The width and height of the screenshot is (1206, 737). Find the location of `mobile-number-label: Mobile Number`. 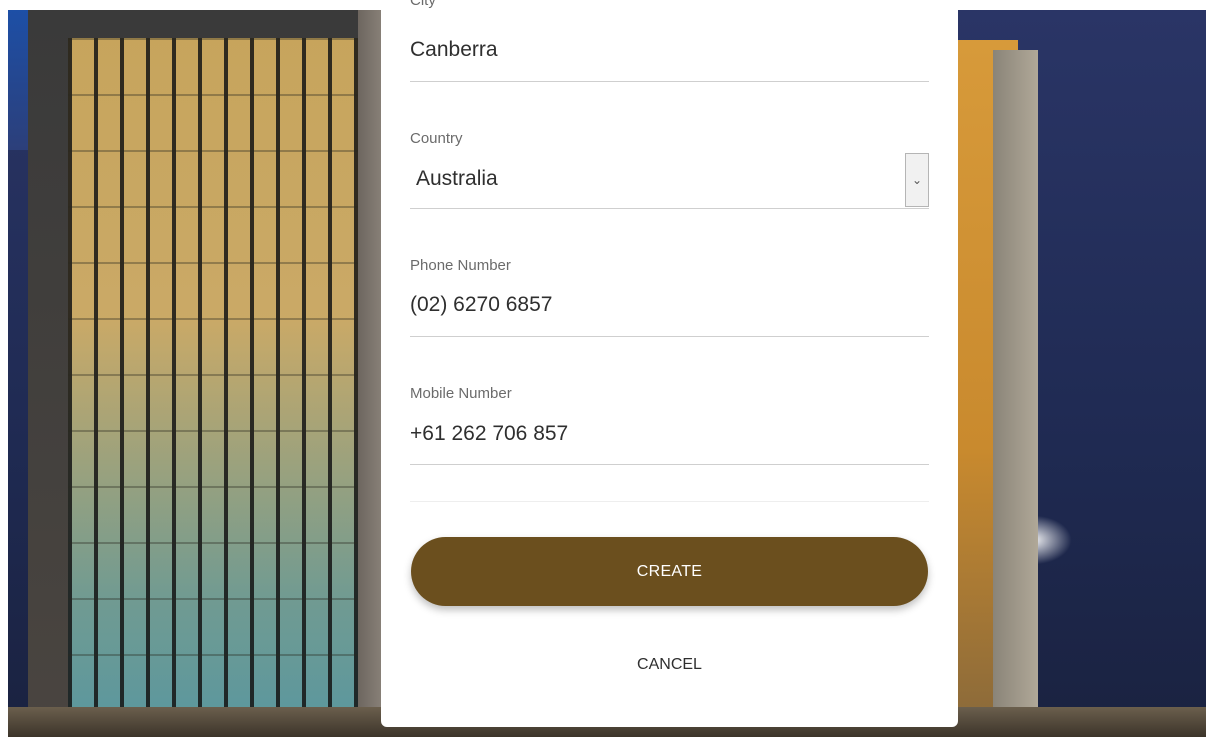

mobile-number-label: Mobile Number is located at coordinates (461, 393).